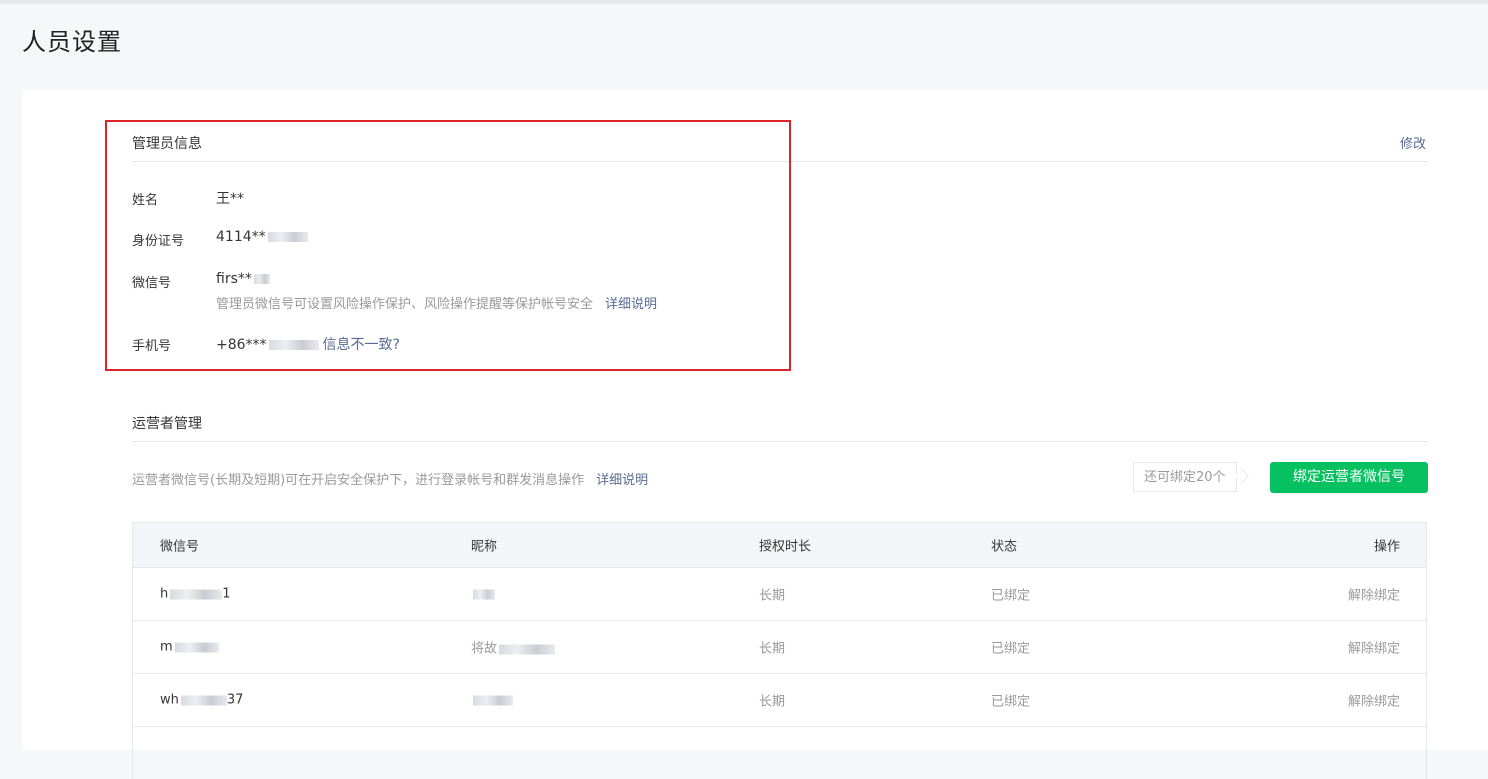  What do you see at coordinates (622, 480) in the screenshot?
I see `operators-desc-link: 详细说明` at bounding box center [622, 480].